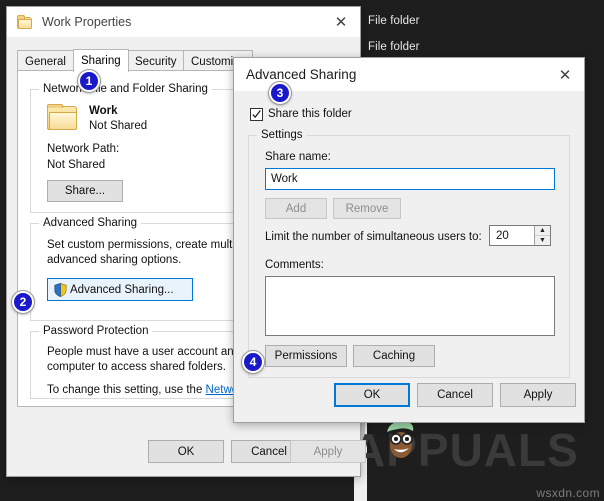  What do you see at coordinates (520, 235) in the screenshot?
I see `simultaneous-users-stepper: 20 ▲ ▼` at bounding box center [520, 235].